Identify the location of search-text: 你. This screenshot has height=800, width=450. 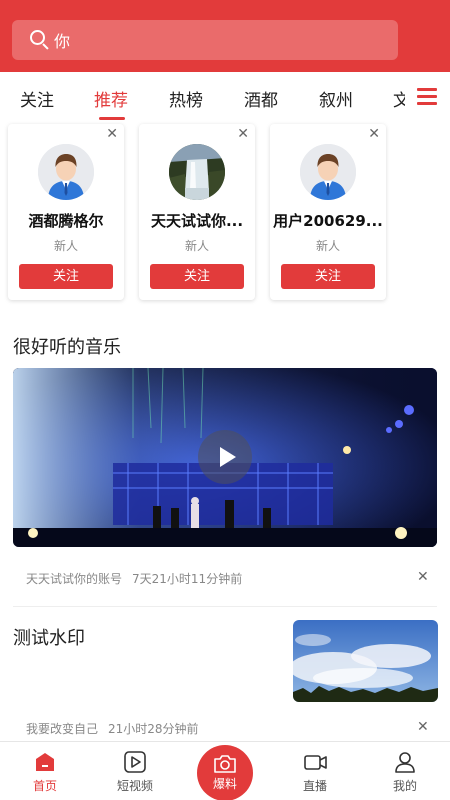
(62, 41).